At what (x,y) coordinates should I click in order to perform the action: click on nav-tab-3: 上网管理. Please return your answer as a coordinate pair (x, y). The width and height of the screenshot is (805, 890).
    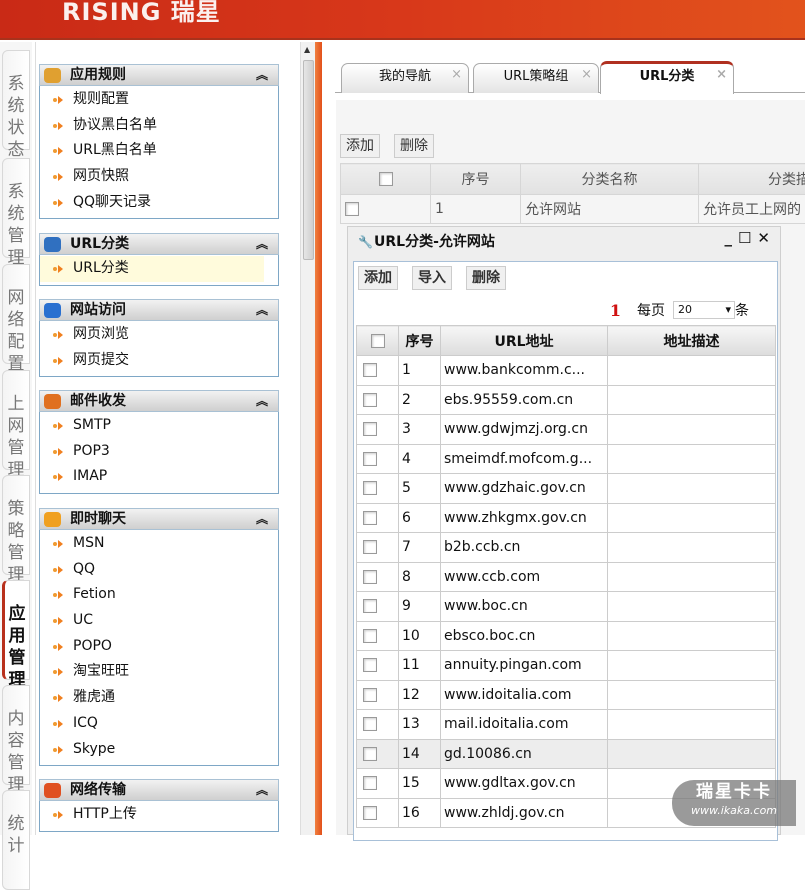
    Looking at the image, I should click on (16, 420).